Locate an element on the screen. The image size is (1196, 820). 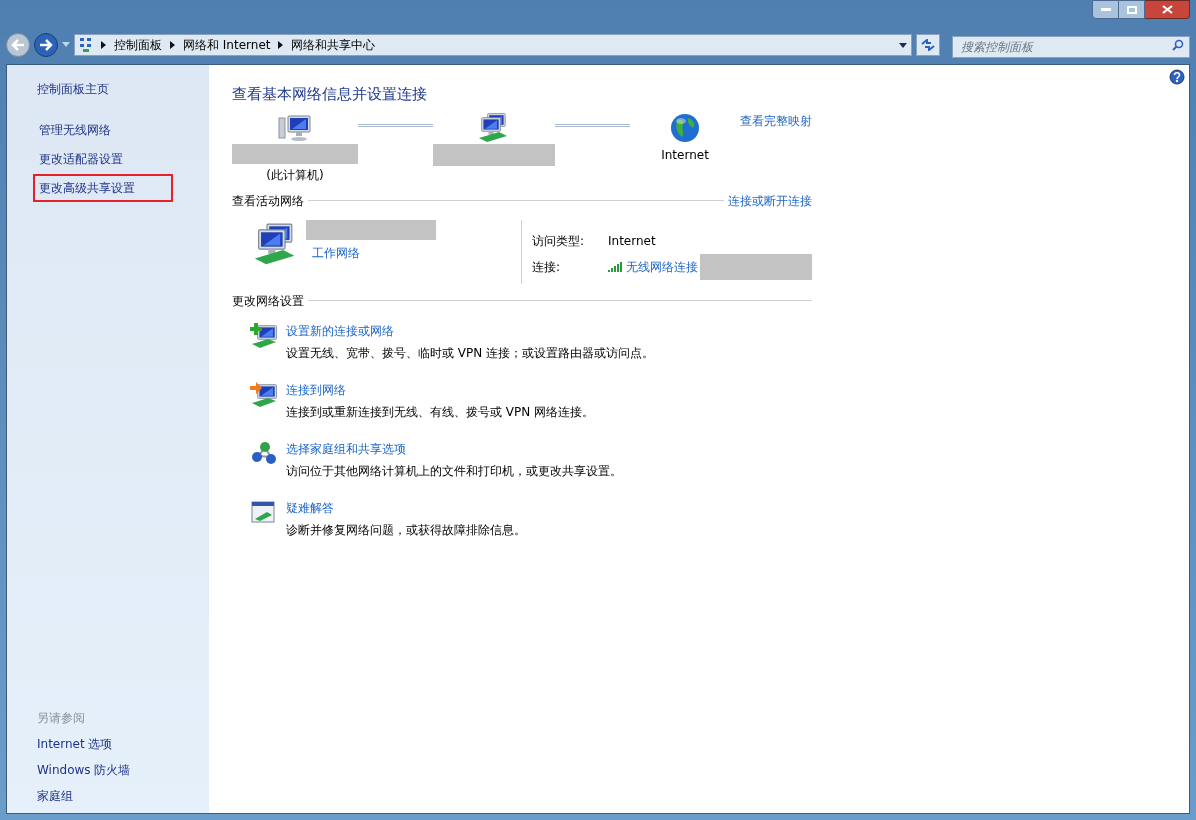
search-field: 搜索控制面板 is located at coordinates (1071, 47).